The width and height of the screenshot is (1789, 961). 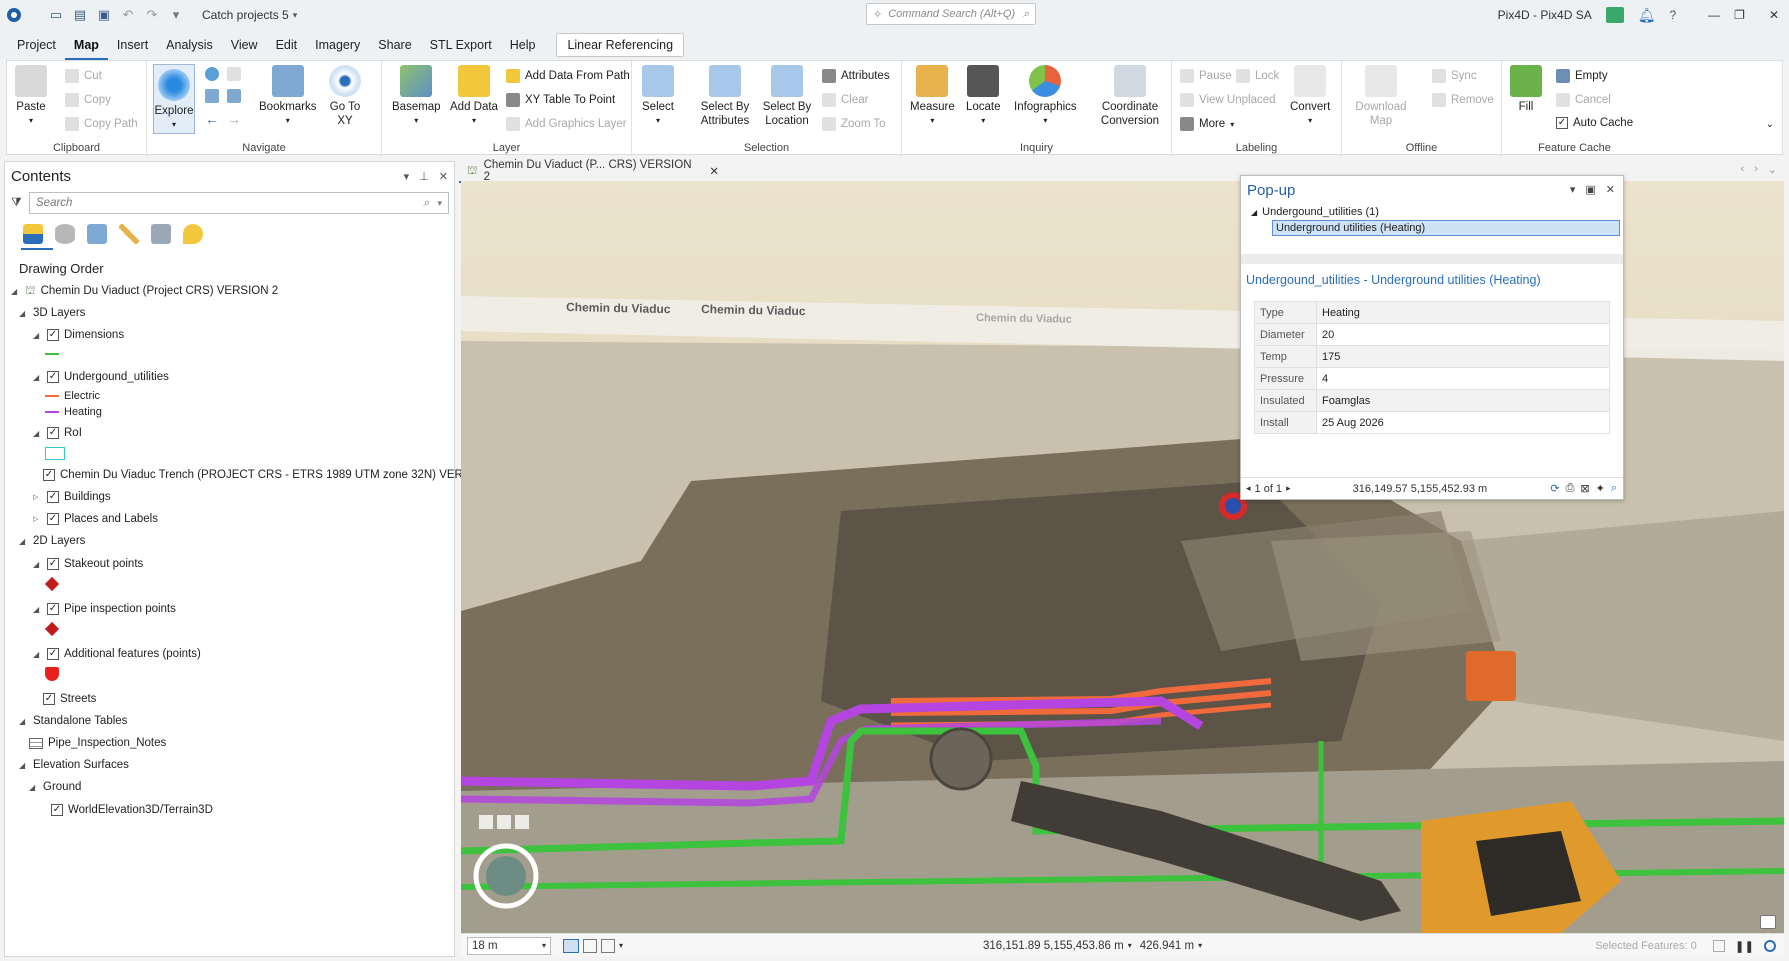 I want to click on account-avatar, so click(x=1614, y=15).